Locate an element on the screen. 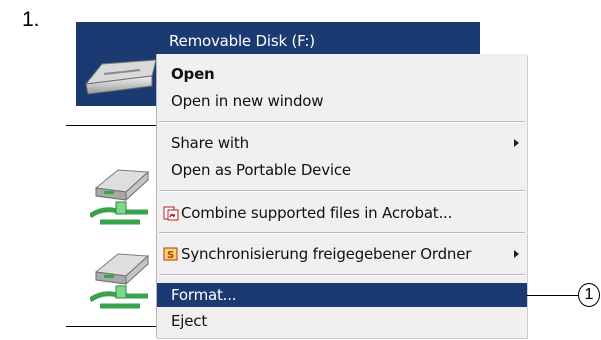 The image size is (601, 340). callout-number: 1 is located at coordinates (589, 295).